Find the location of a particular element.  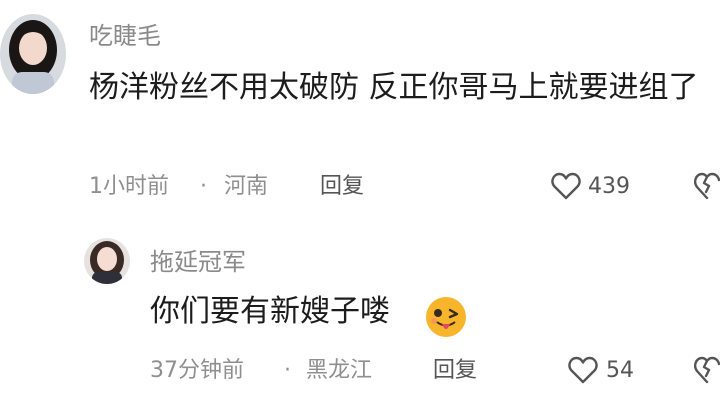

comment-location: 河南 is located at coordinates (246, 186).